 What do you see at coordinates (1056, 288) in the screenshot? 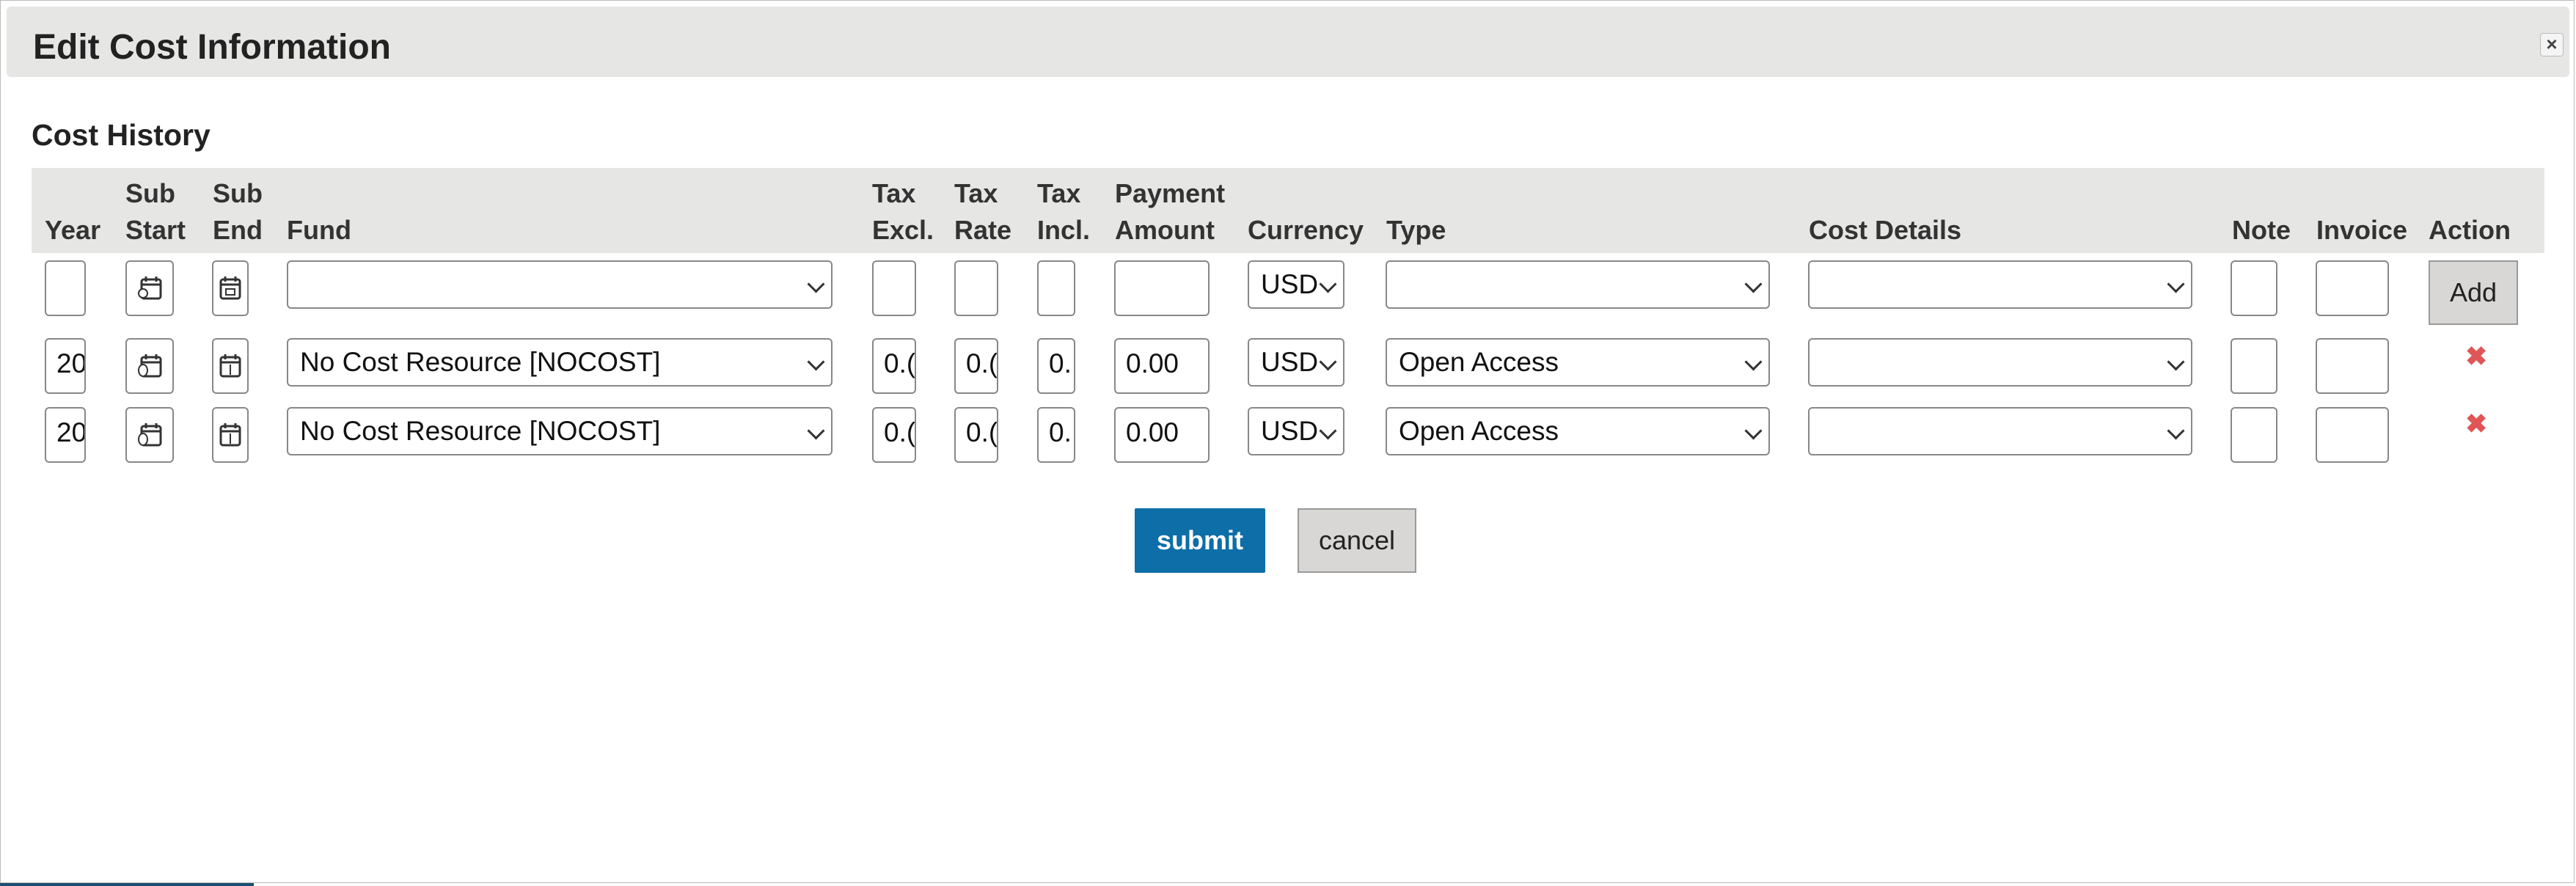
I see `tax-incl-input` at bounding box center [1056, 288].